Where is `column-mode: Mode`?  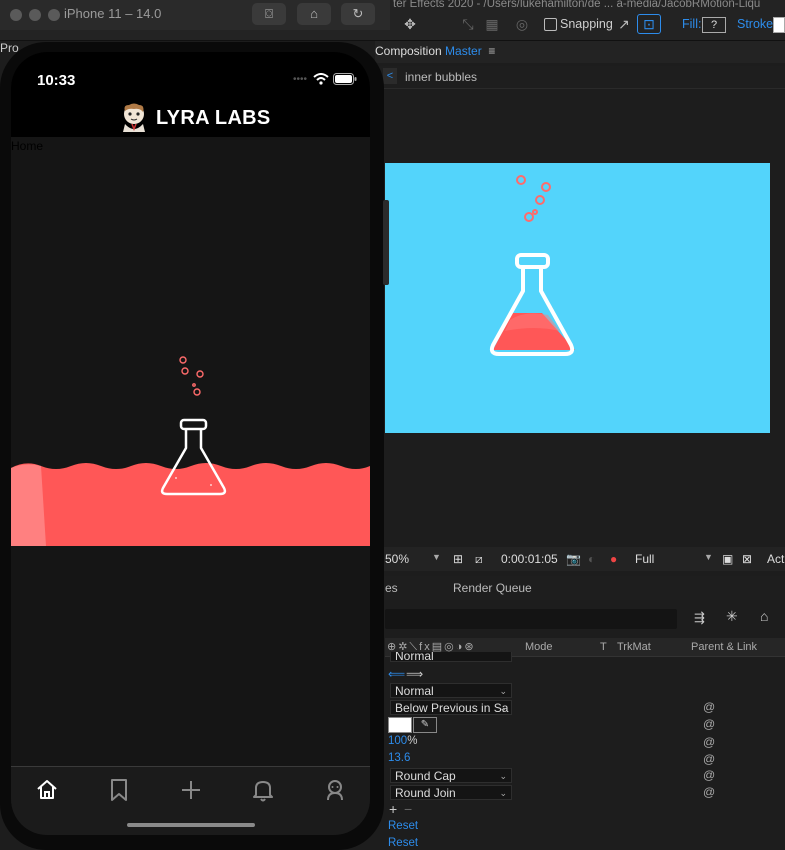 column-mode: Mode is located at coordinates (539, 647).